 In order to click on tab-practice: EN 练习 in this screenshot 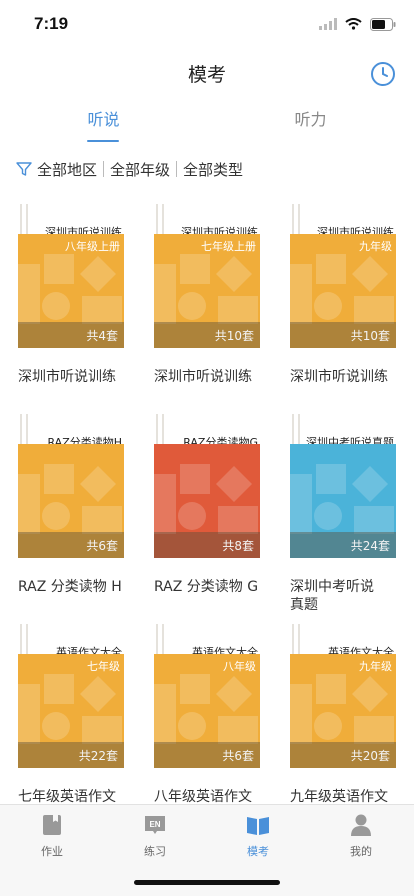, I will do `click(155, 836)`.